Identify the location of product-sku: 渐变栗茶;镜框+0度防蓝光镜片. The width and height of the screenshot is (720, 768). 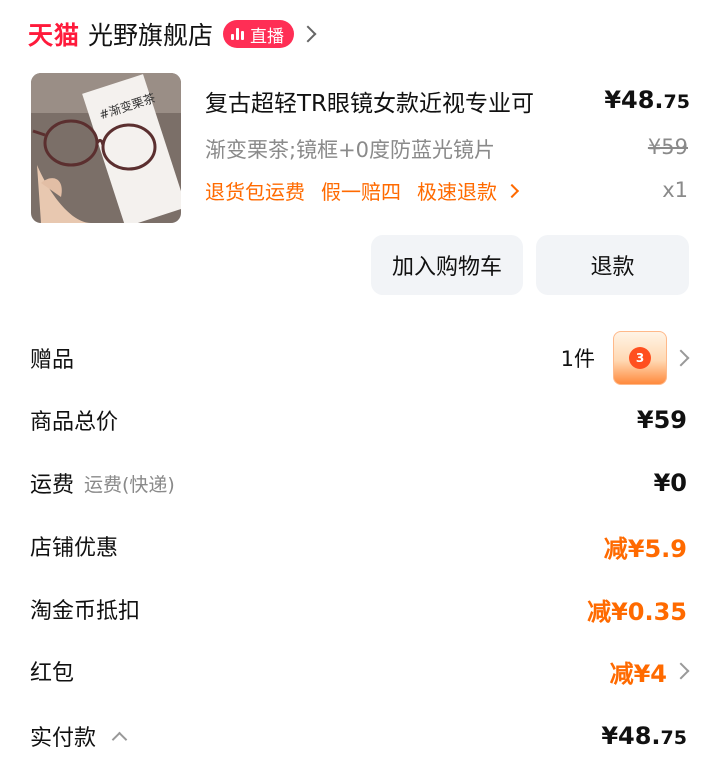
(350, 150).